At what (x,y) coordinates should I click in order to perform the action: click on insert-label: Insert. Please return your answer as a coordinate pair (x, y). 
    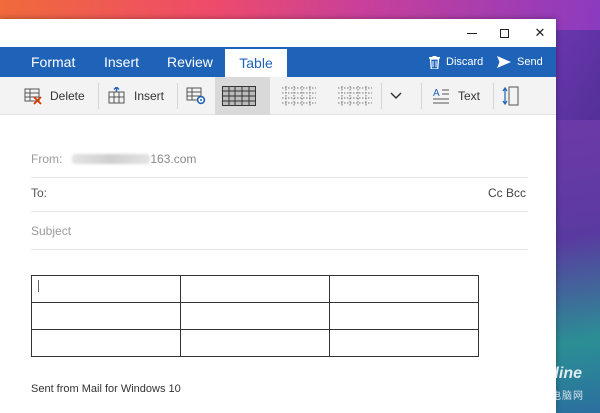
    Looking at the image, I should click on (149, 96).